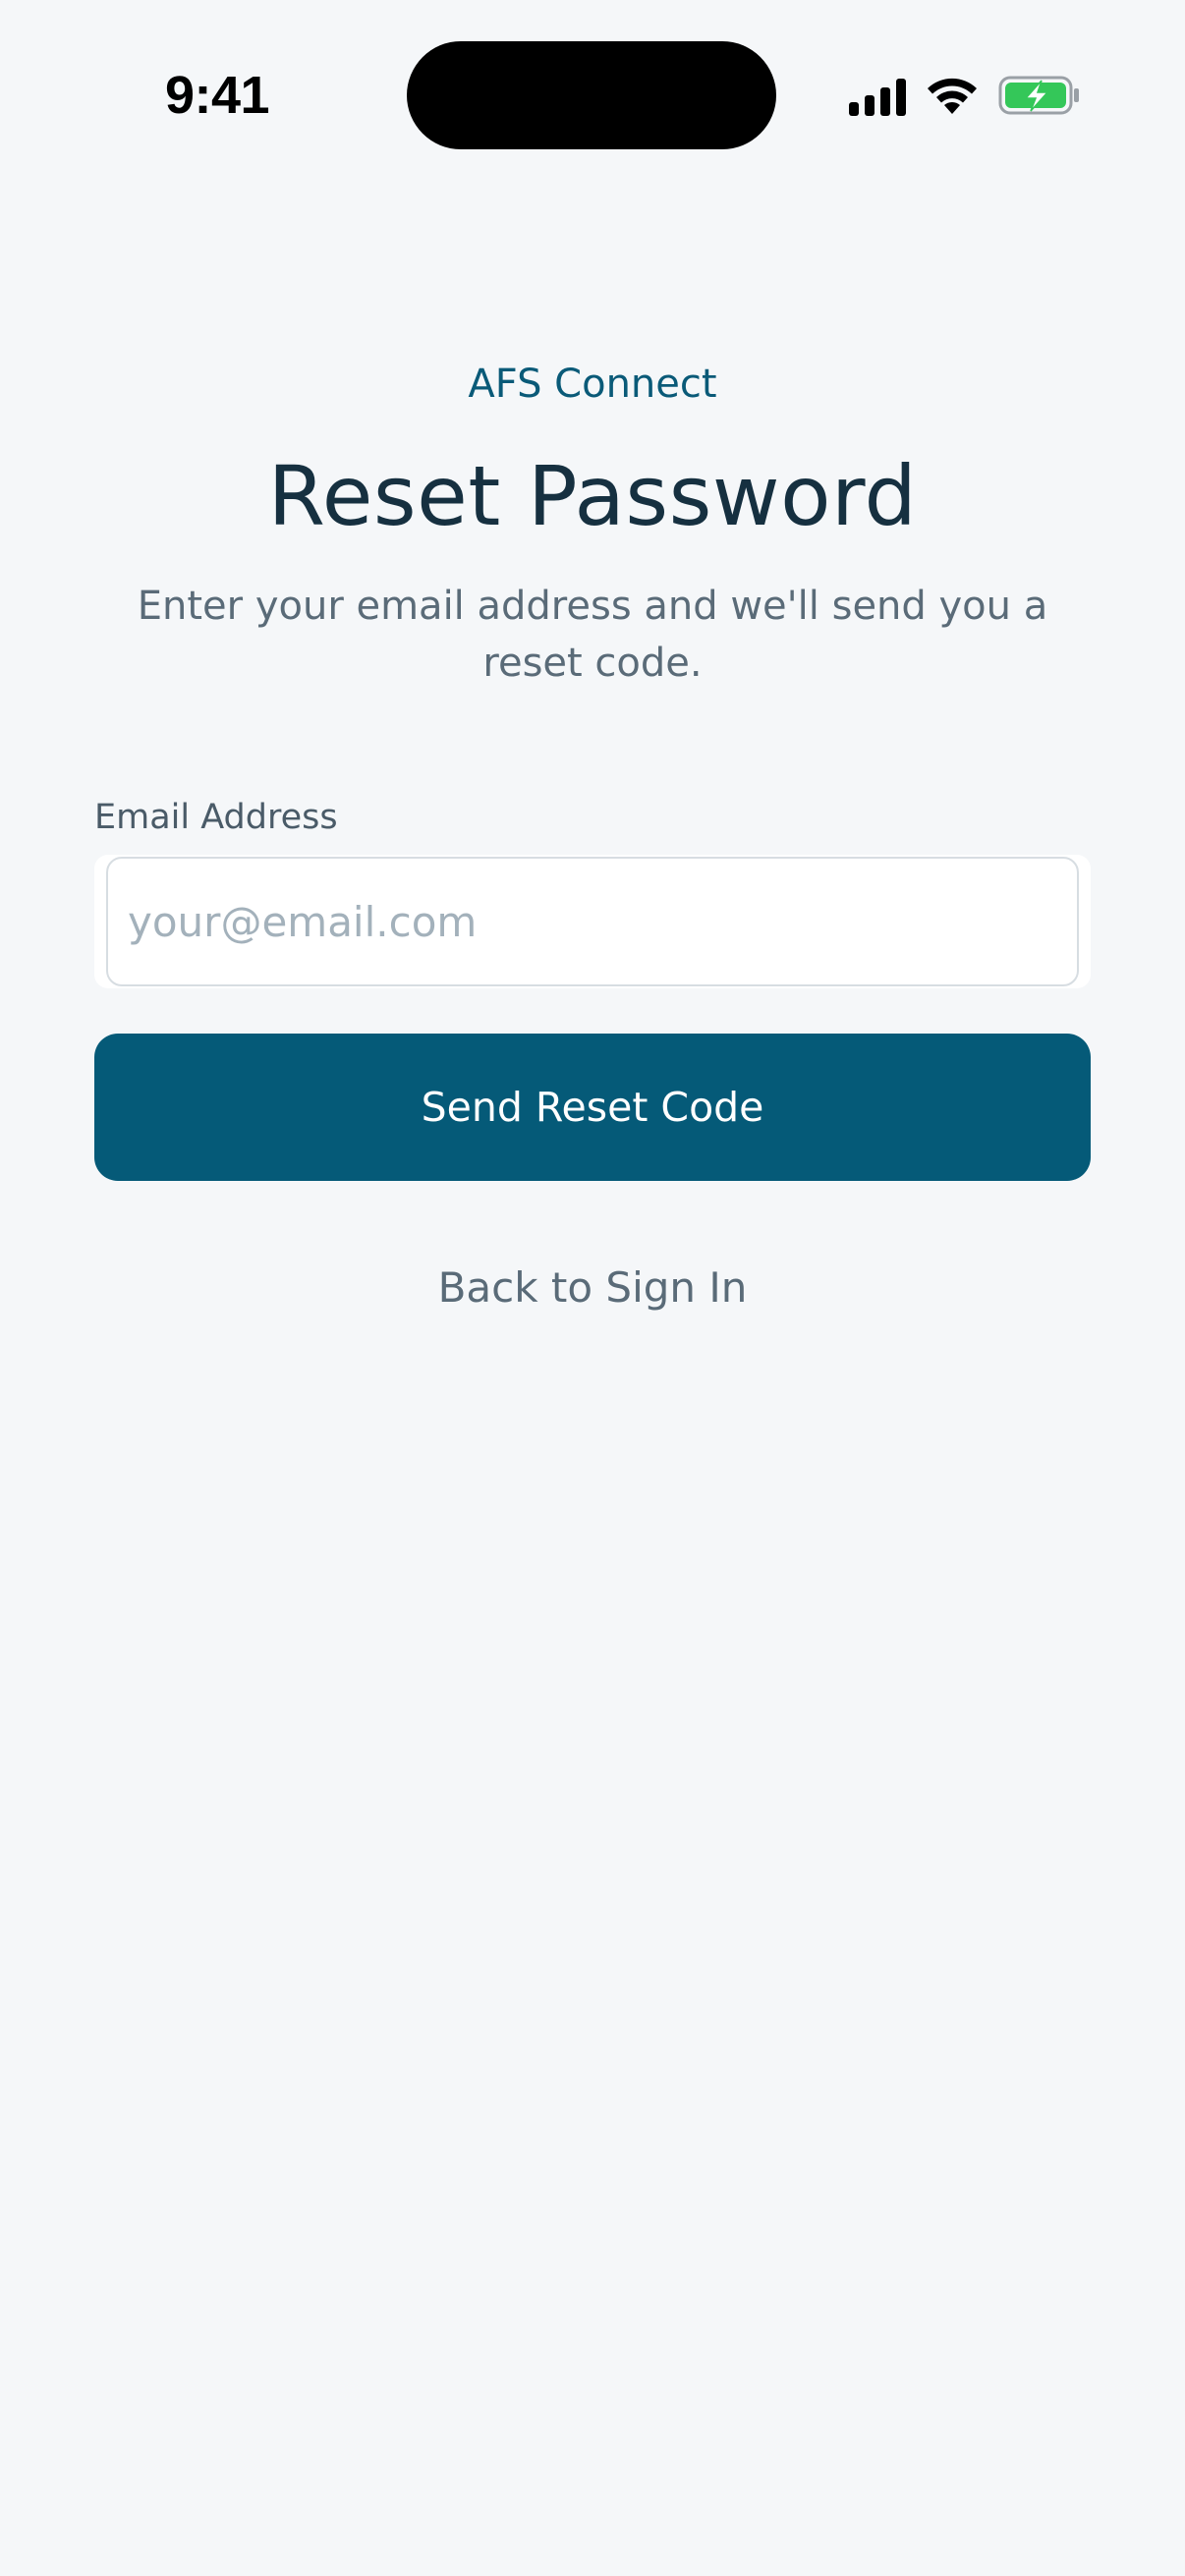 The image size is (1185, 2576). I want to click on email-input, so click(592, 921).